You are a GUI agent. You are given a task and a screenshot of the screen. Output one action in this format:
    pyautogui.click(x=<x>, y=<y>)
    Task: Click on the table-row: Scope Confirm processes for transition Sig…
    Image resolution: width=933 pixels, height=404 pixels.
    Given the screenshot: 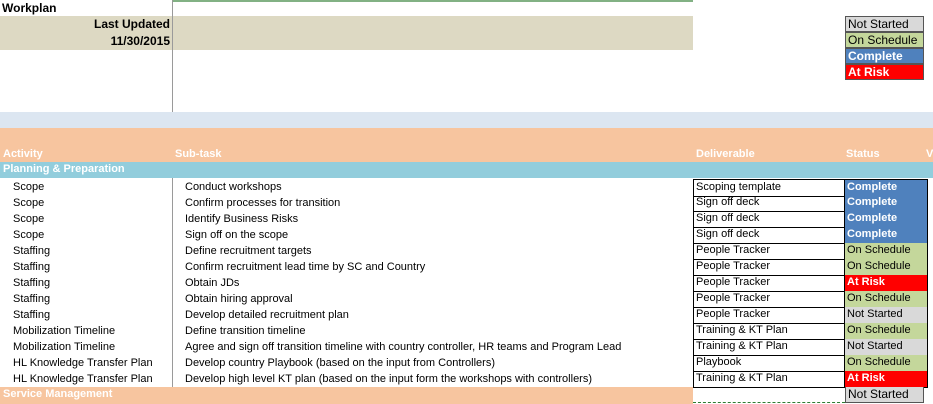 What is the action you would take?
    pyautogui.click(x=466, y=203)
    